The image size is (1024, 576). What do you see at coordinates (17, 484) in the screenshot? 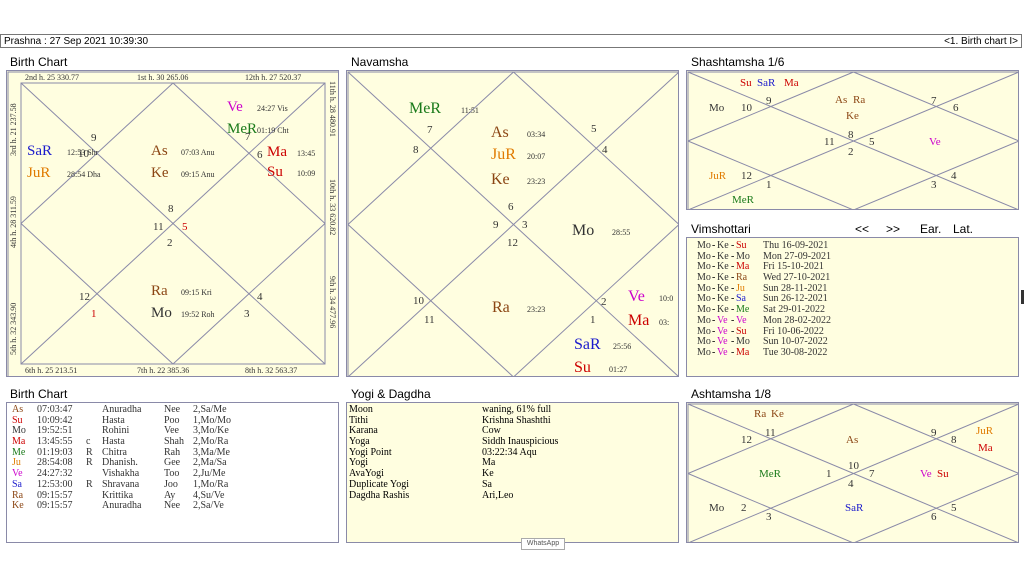
I see `planet-code: Sa` at bounding box center [17, 484].